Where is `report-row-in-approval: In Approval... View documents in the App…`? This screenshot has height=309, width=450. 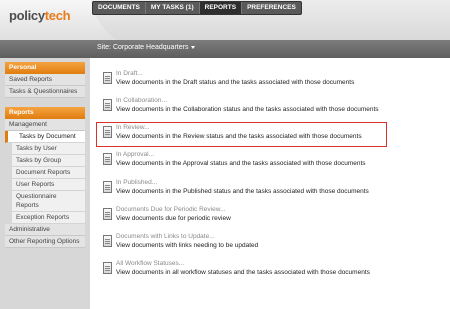
report-row-in-approval: In Approval... View documents in the App… is located at coordinates (249, 162).